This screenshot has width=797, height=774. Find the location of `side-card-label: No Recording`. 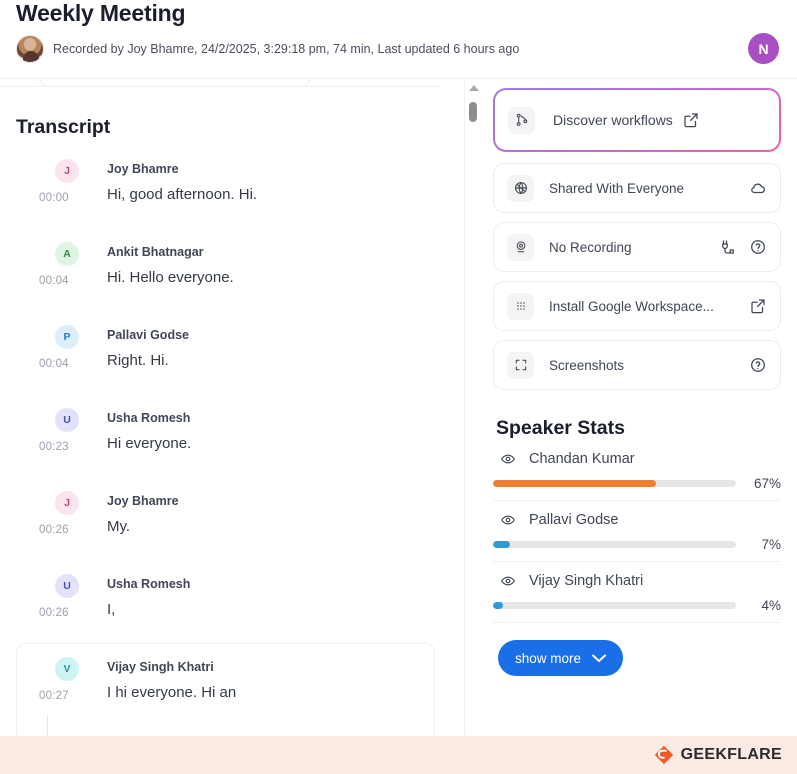

side-card-label: No Recording is located at coordinates (590, 247).